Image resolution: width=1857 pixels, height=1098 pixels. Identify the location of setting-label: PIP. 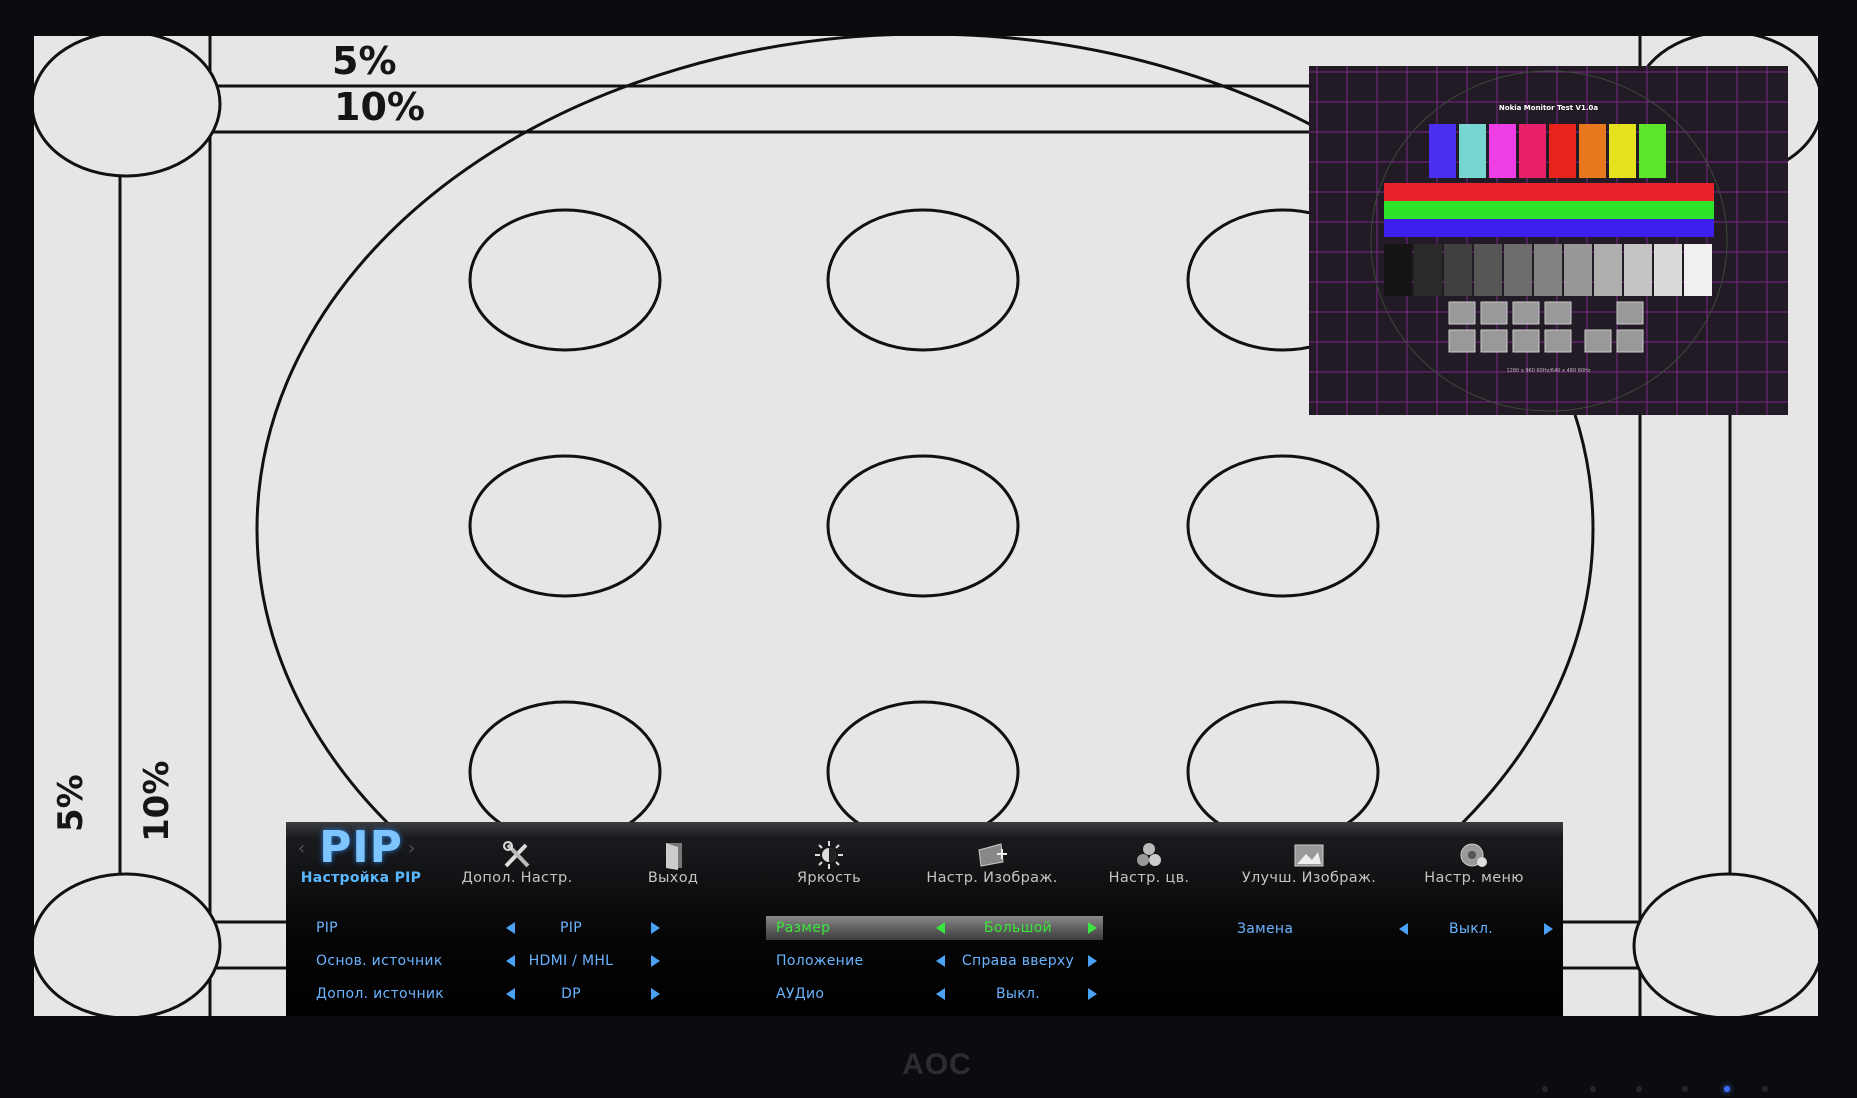
(327, 928).